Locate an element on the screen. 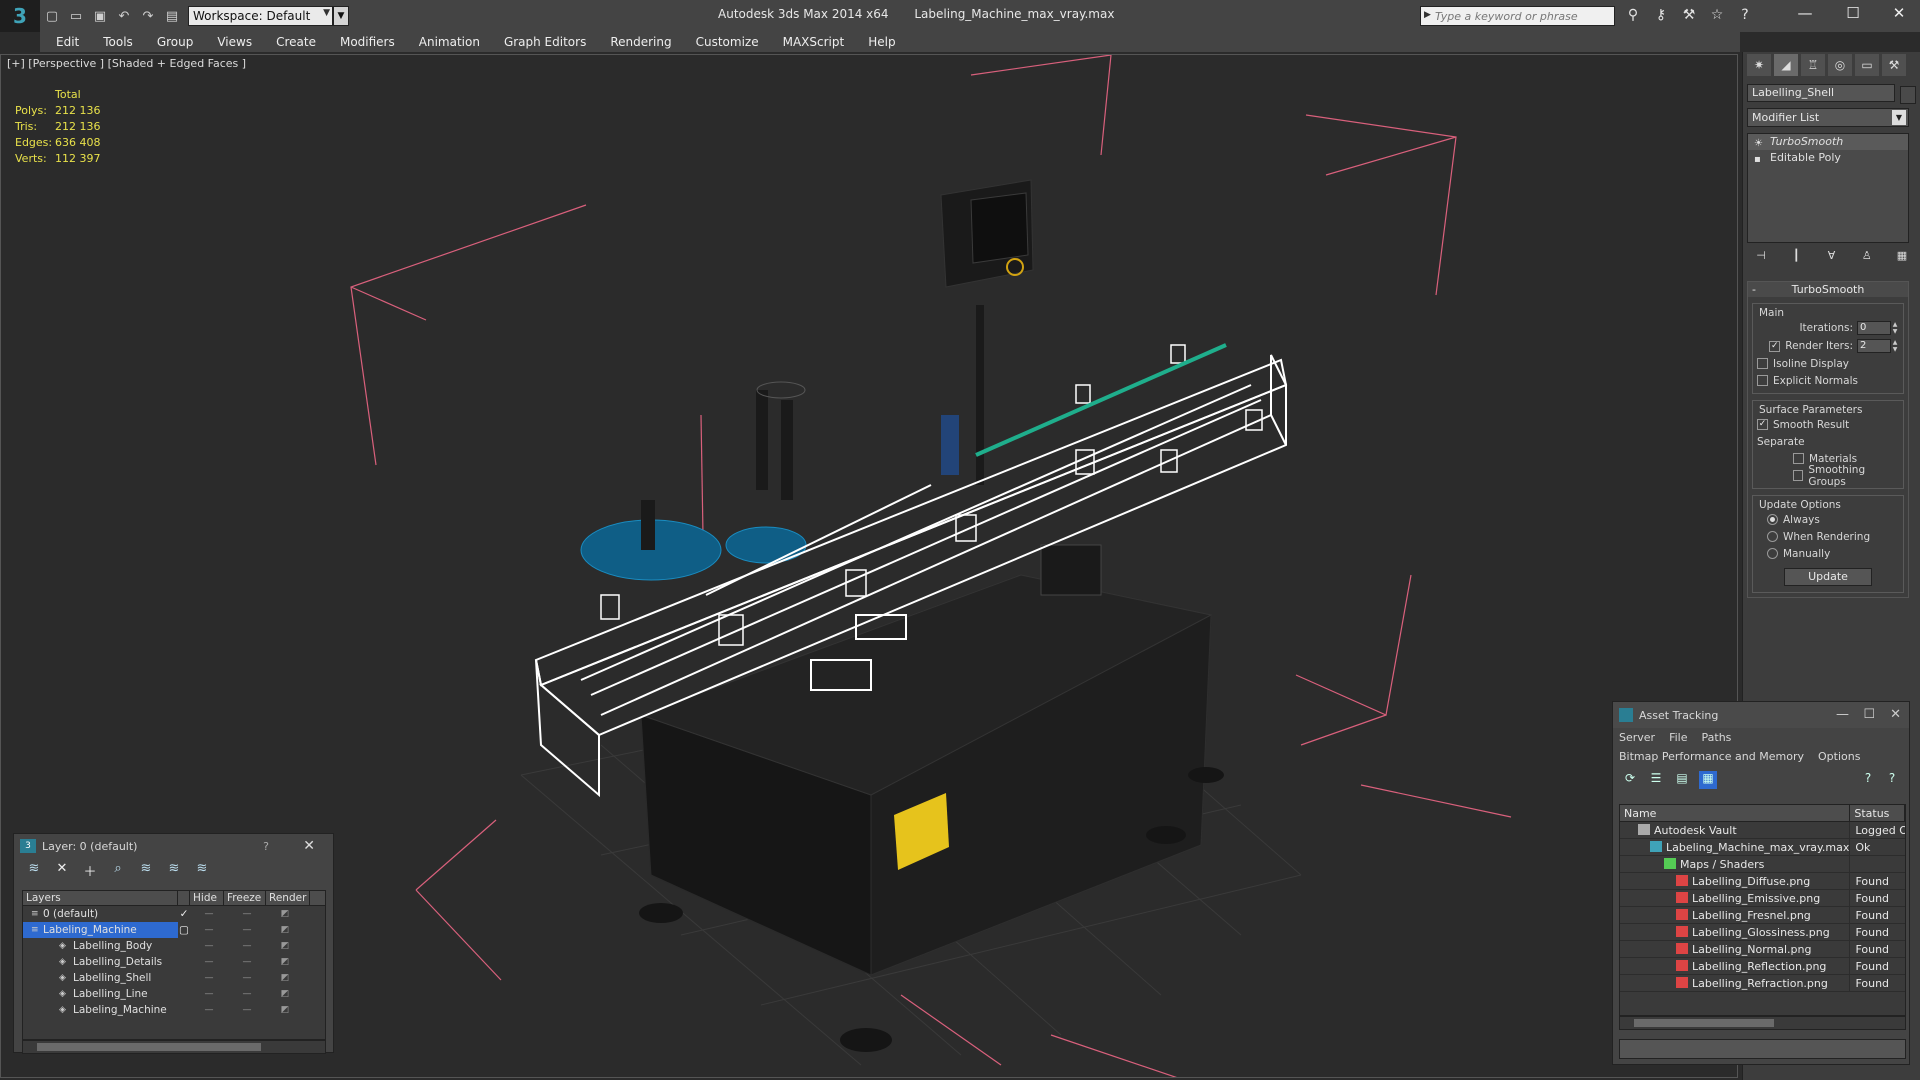  asset-name: Autodesk Vault is located at coordinates (1735, 830).